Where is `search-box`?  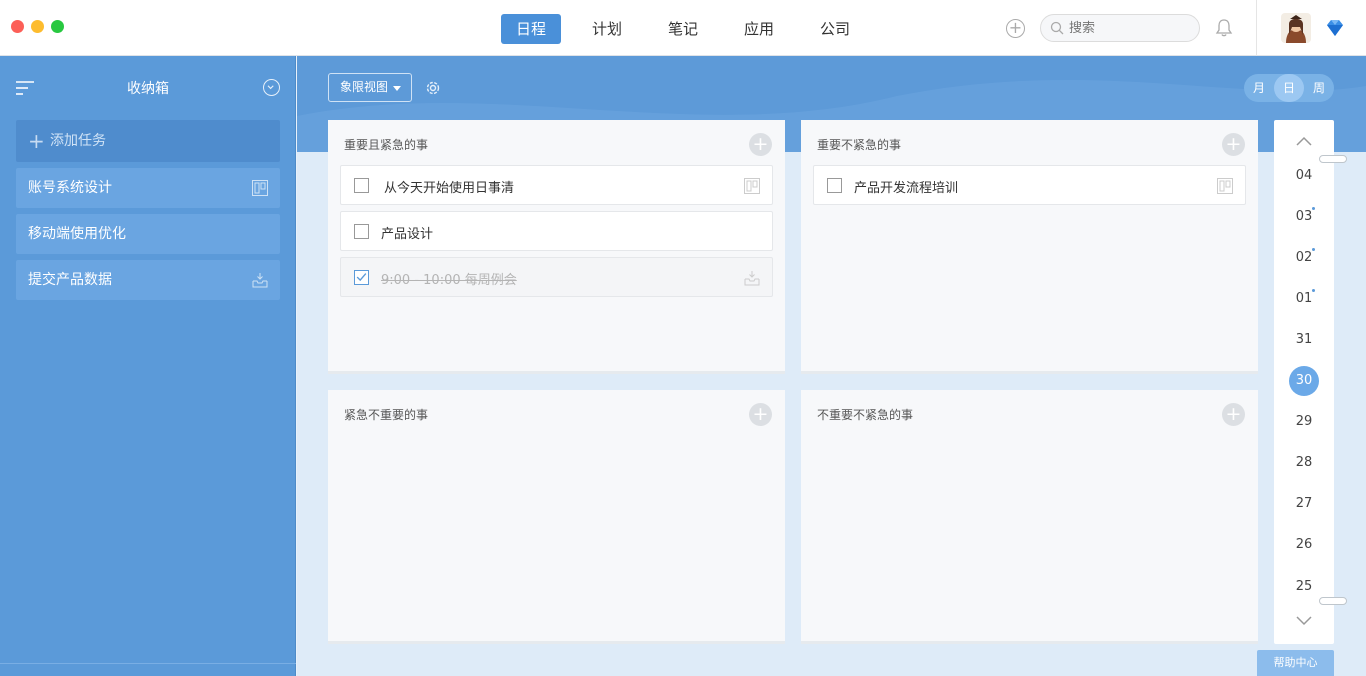
search-box is located at coordinates (1120, 28).